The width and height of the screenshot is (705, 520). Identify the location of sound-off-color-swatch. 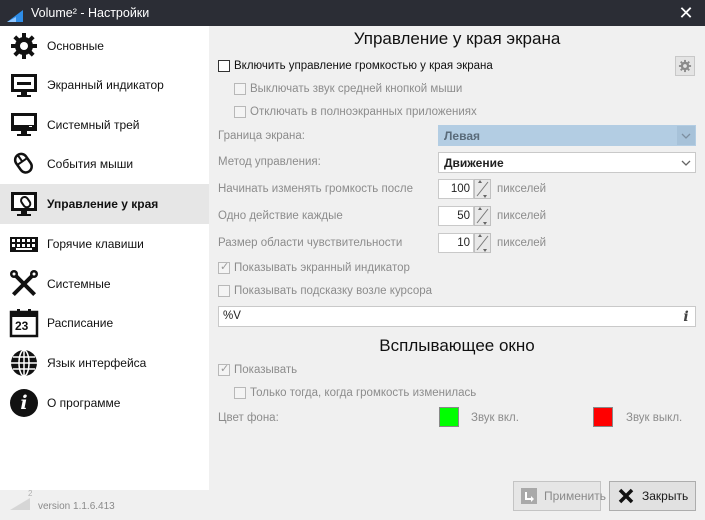
(603, 417).